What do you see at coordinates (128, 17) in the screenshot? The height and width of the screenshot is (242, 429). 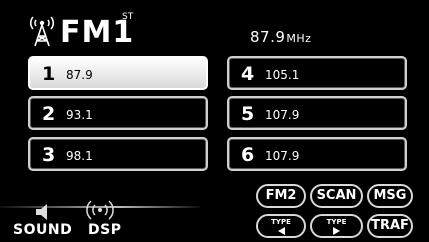 I see `stereo-indicator: ST` at bounding box center [128, 17].